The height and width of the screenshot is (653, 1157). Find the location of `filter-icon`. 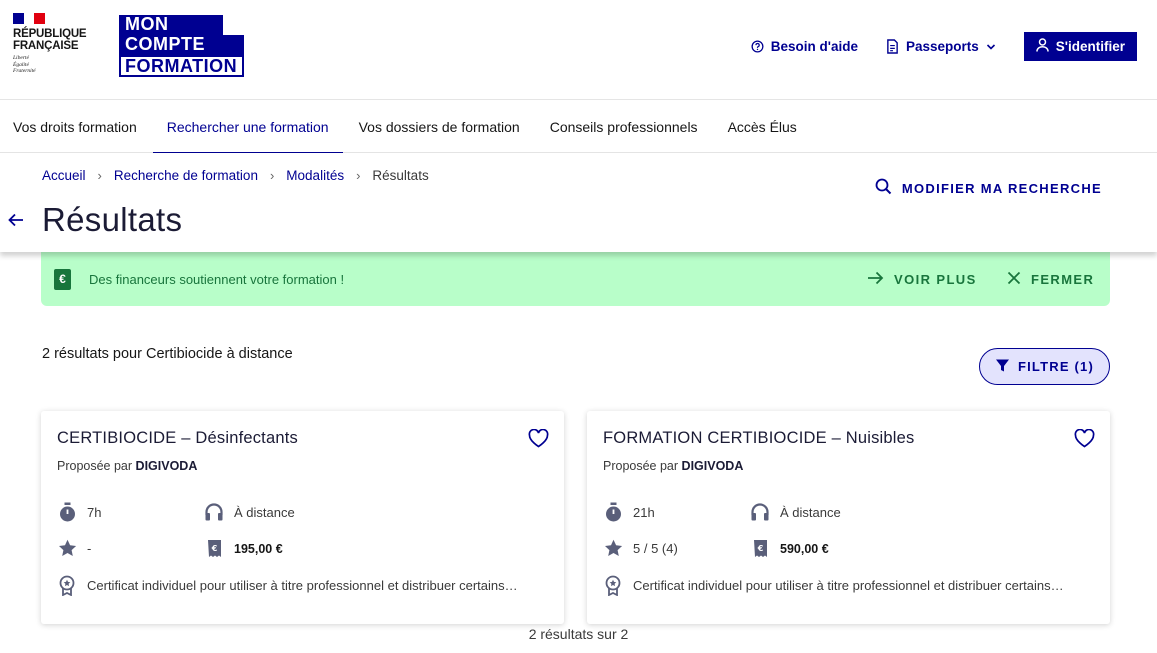

filter-icon is located at coordinates (1002, 367).